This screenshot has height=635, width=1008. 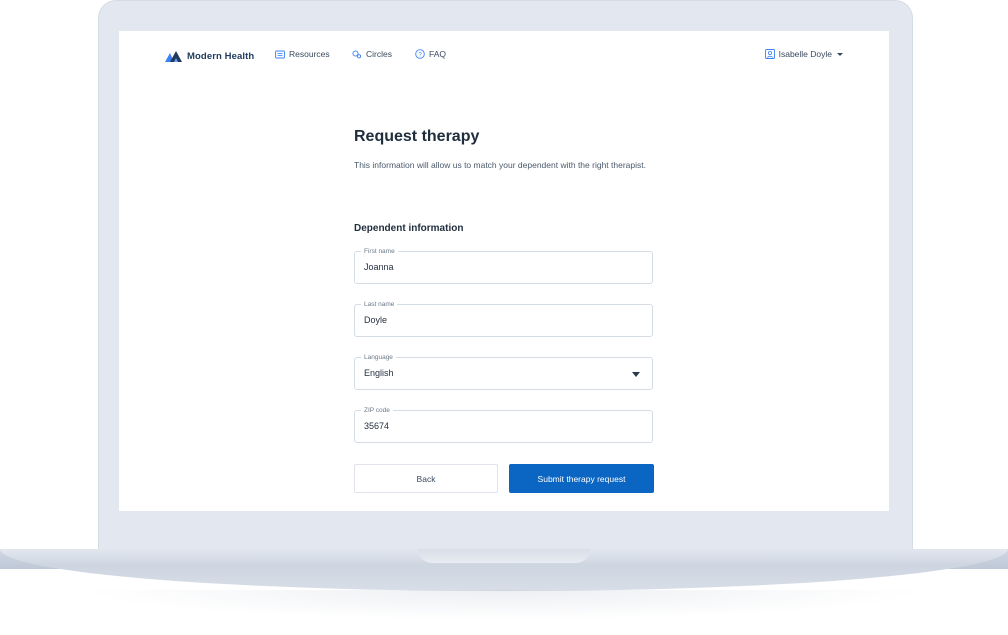 What do you see at coordinates (379, 304) in the screenshot?
I see `last-name-label: Last name` at bounding box center [379, 304].